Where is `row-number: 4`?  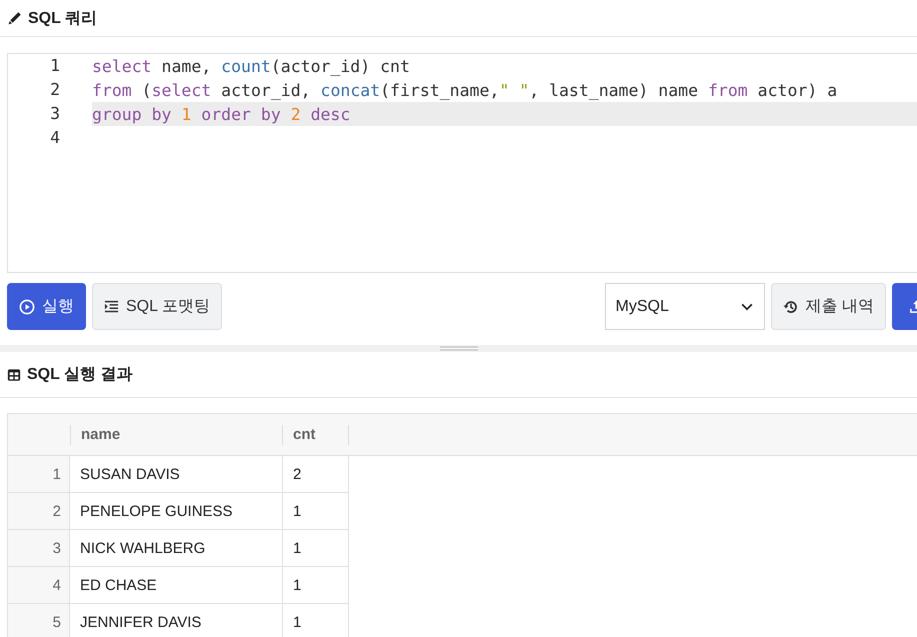
row-number: 4 is located at coordinates (39, 585).